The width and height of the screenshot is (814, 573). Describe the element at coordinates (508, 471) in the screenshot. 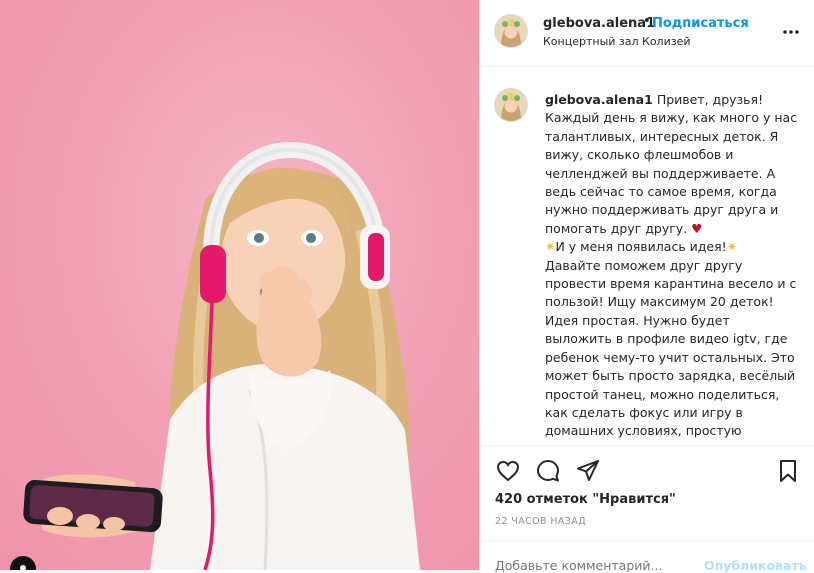

I see `heart-icon` at that location.